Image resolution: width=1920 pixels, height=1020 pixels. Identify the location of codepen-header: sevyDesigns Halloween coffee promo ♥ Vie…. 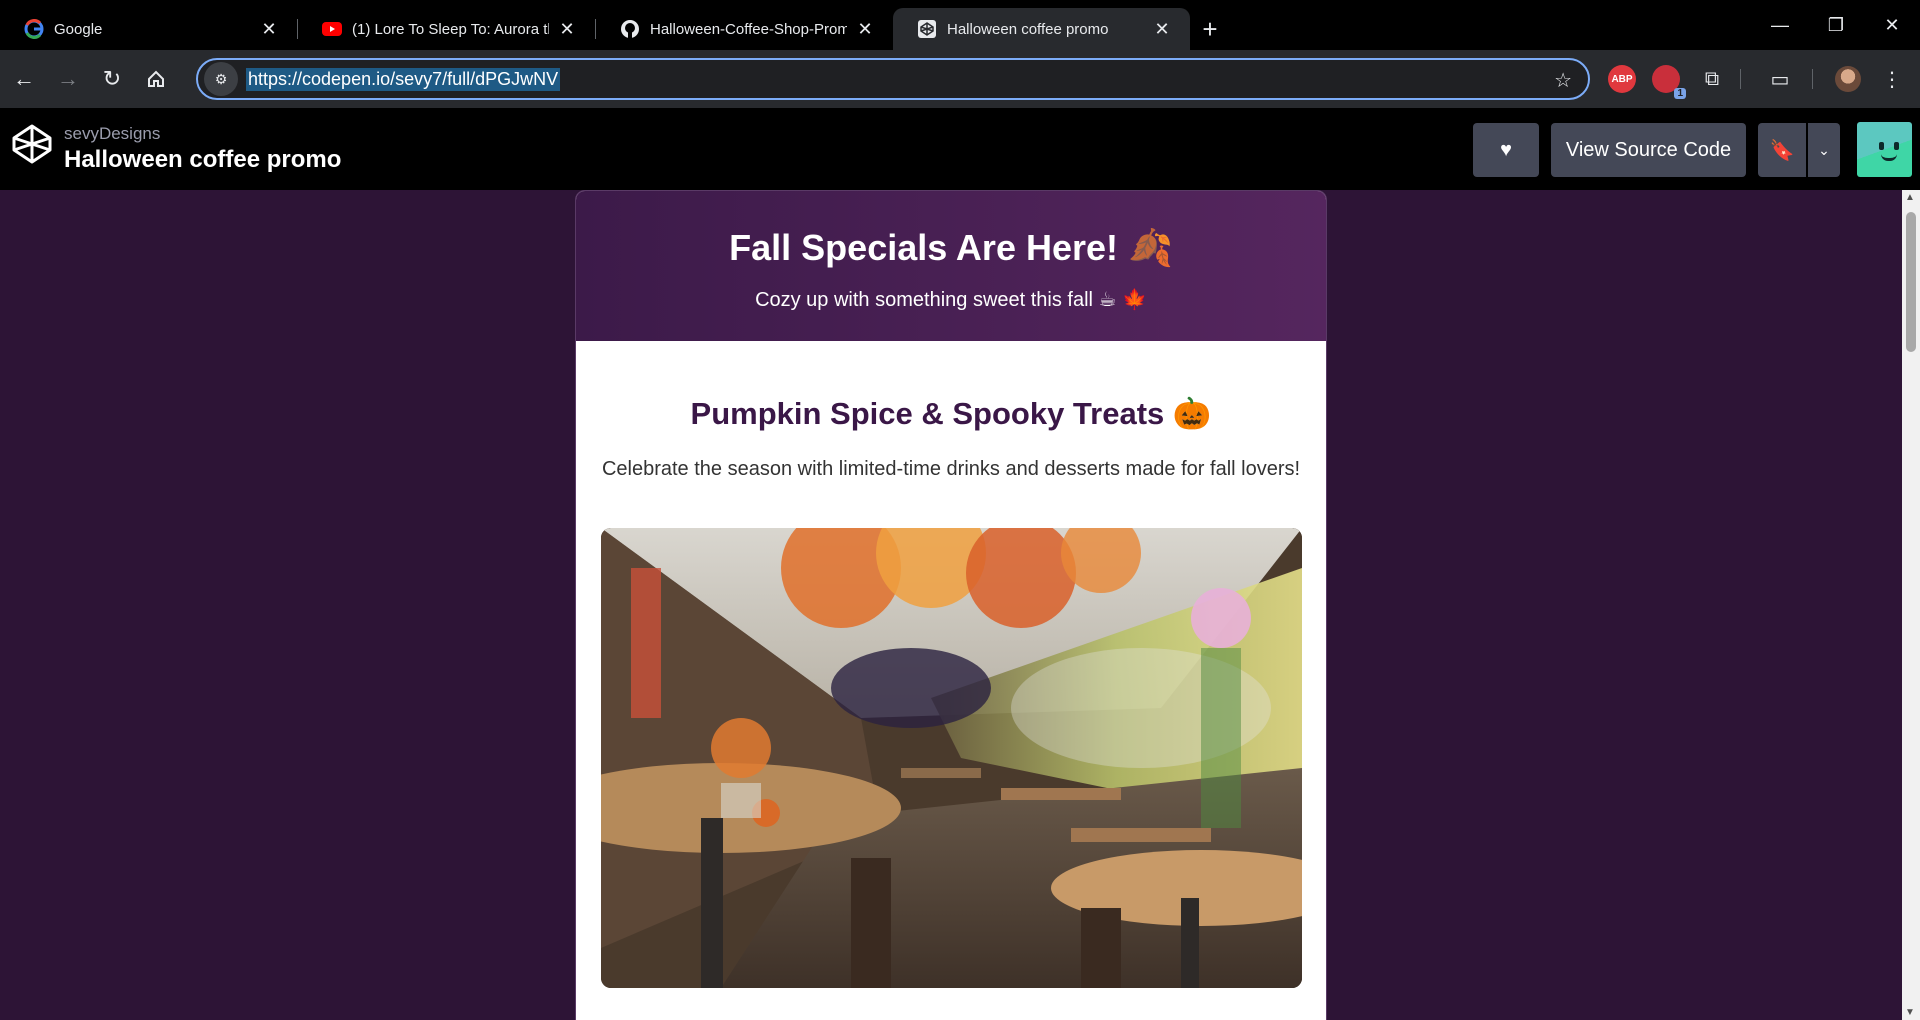
(960, 149).